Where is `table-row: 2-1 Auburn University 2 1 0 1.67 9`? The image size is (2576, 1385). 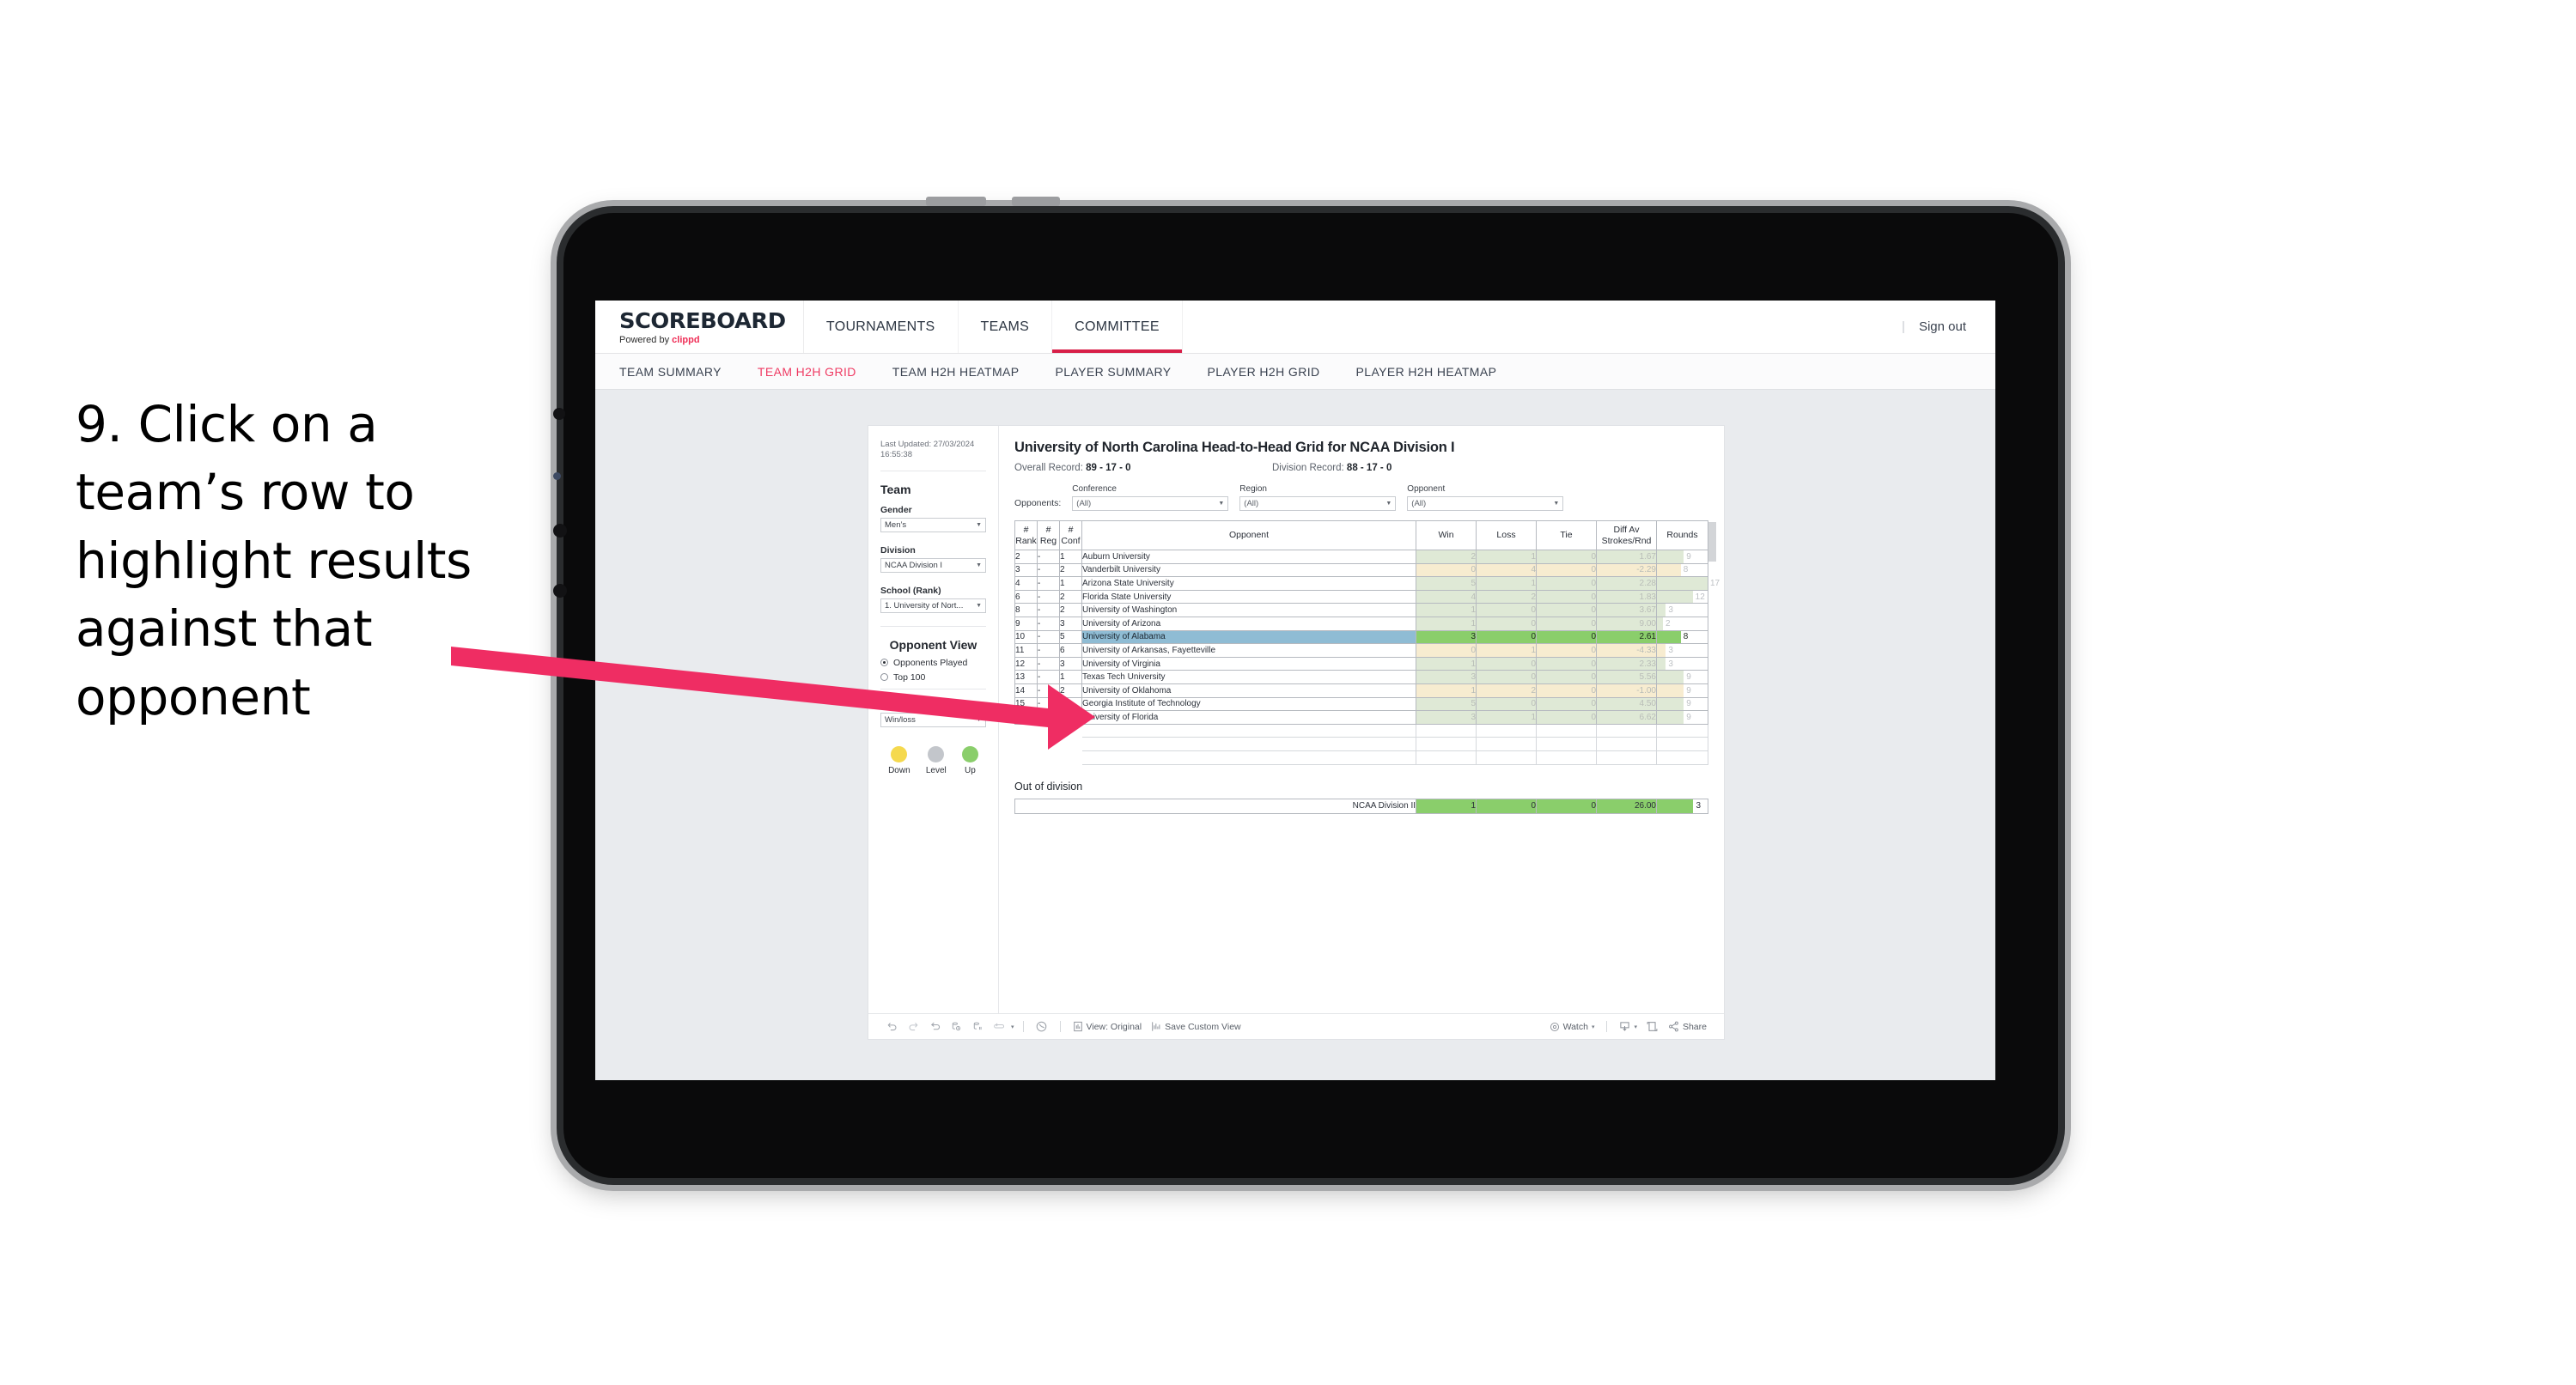 table-row: 2-1 Auburn University 2 1 0 1.67 9 is located at coordinates (1361, 557).